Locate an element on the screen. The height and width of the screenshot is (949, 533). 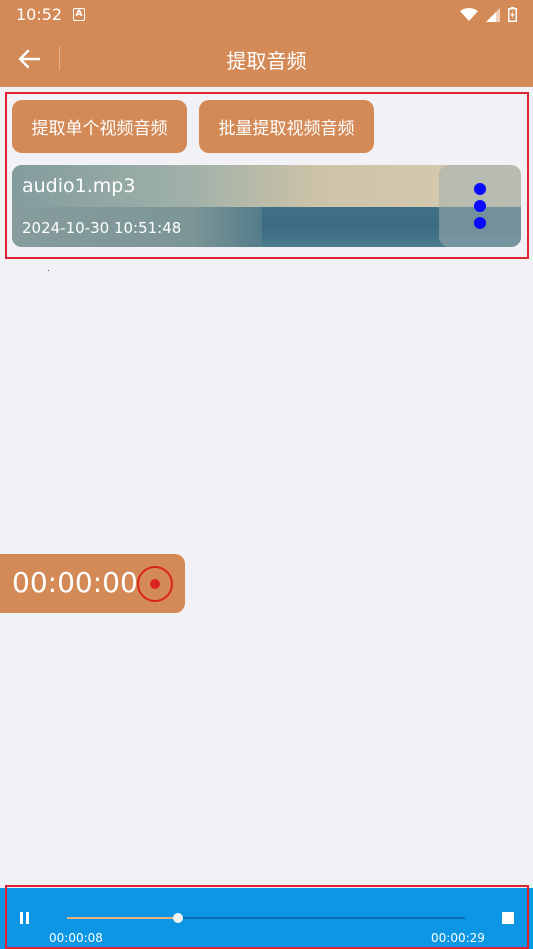
current-time: 00:00:08 is located at coordinates (76, 938).